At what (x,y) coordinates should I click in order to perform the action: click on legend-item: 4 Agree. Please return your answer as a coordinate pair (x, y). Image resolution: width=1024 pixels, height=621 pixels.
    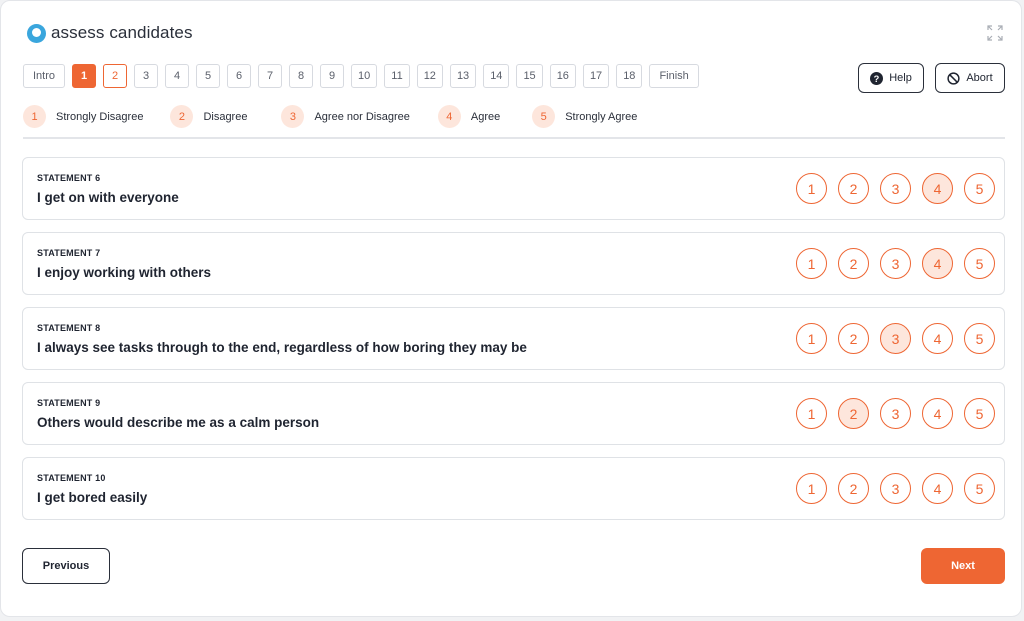
    Looking at the image, I should click on (469, 116).